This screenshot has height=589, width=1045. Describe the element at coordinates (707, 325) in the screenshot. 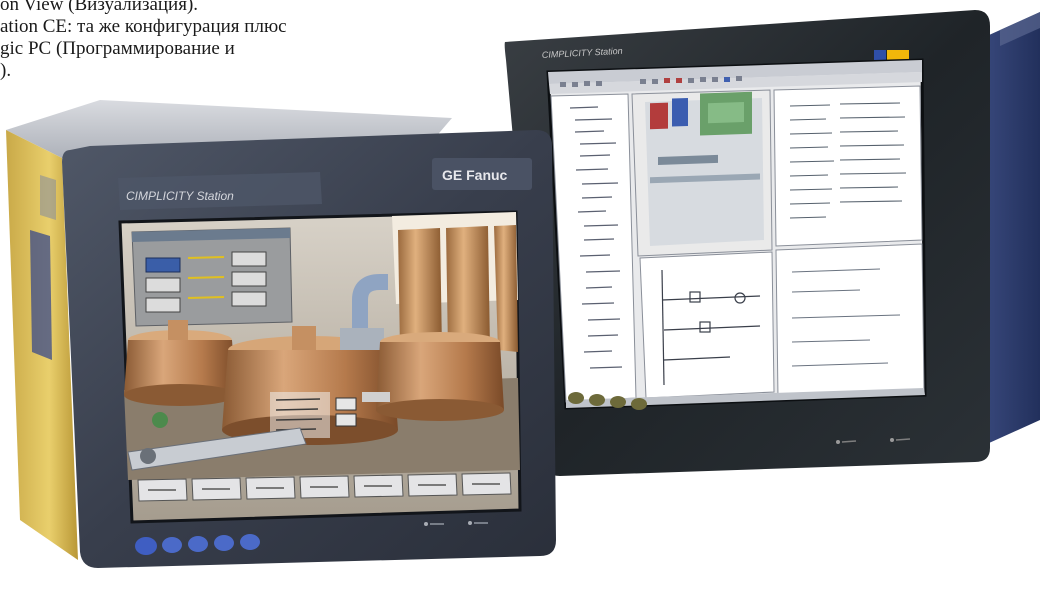

I see `ladder-logic-window` at that location.